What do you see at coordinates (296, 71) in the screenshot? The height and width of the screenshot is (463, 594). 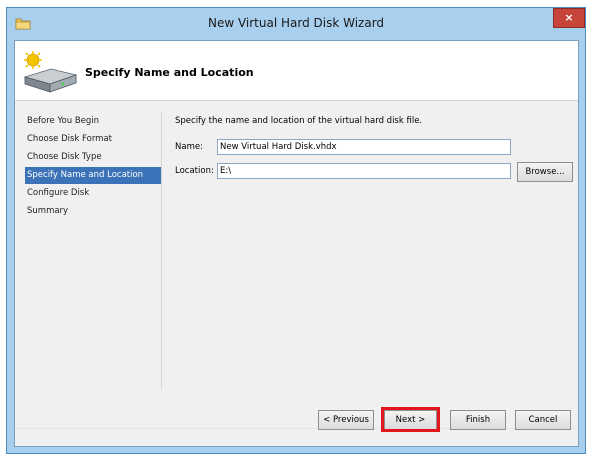 I see `wizard-header: Specify Name and Location` at bounding box center [296, 71].